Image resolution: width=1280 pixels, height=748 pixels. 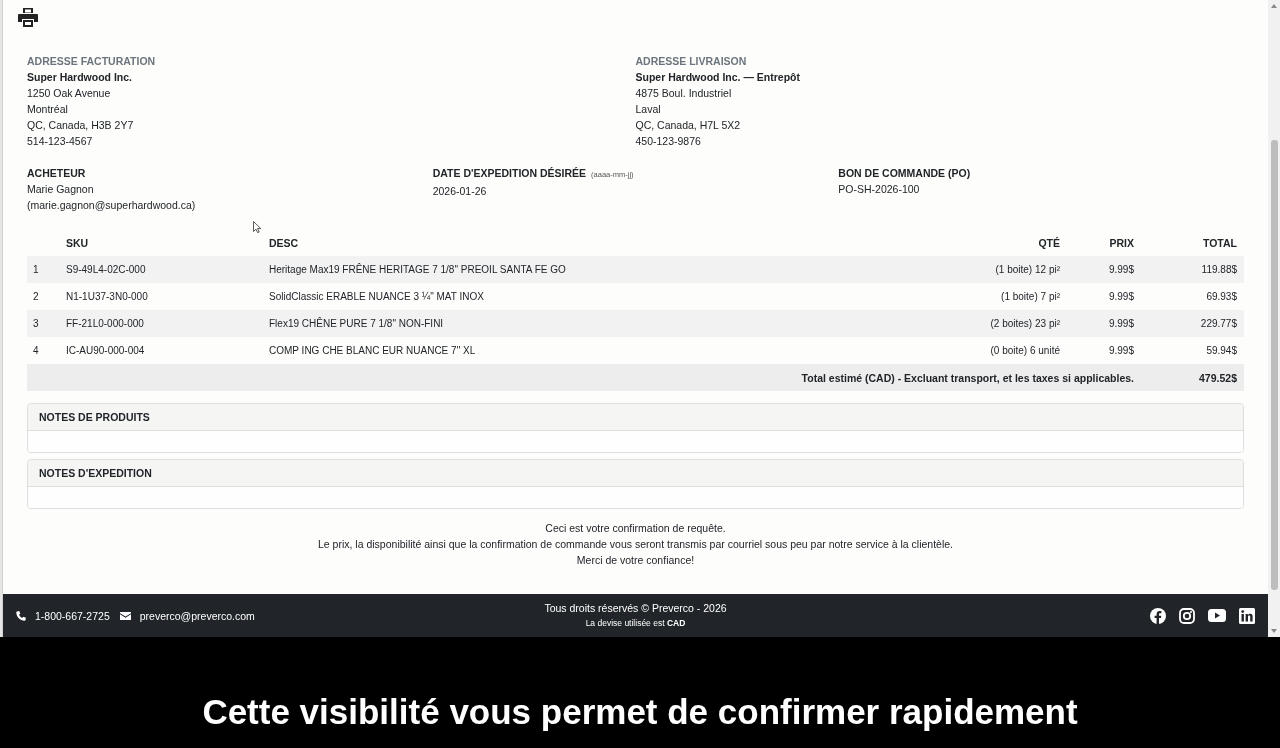 What do you see at coordinates (635, 528) in the screenshot?
I see `confirmation-text: Ceci est votre confirmation de requête.` at bounding box center [635, 528].